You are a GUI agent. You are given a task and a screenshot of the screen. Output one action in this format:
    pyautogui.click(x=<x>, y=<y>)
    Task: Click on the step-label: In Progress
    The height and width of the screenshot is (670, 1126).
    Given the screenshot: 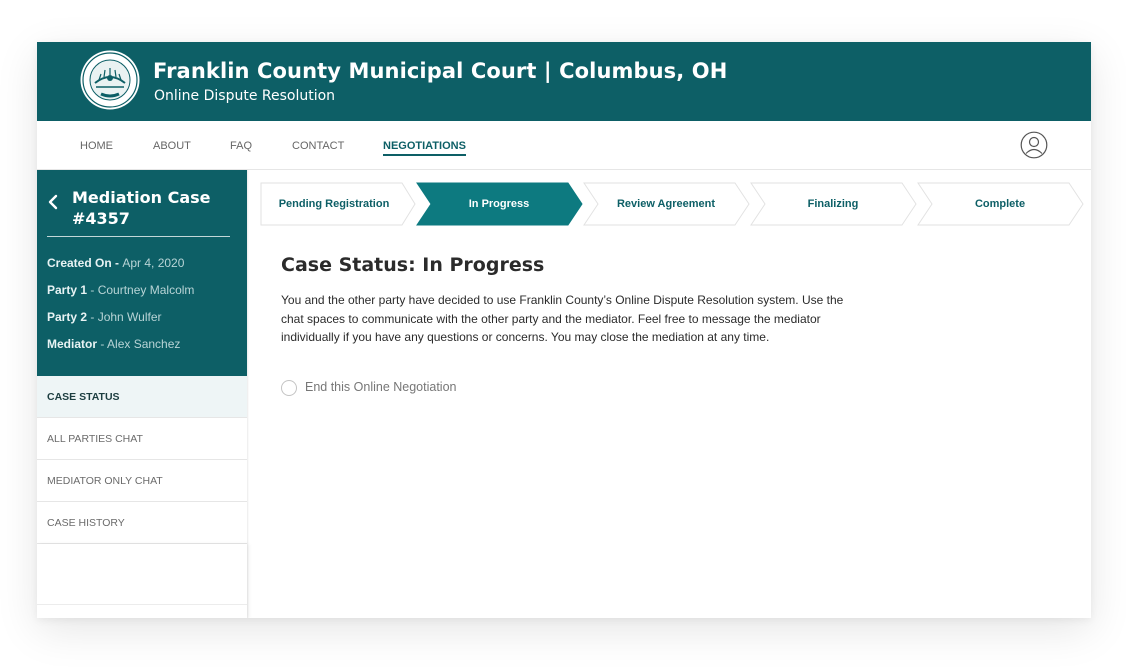 What is the action you would take?
    pyautogui.click(x=499, y=204)
    